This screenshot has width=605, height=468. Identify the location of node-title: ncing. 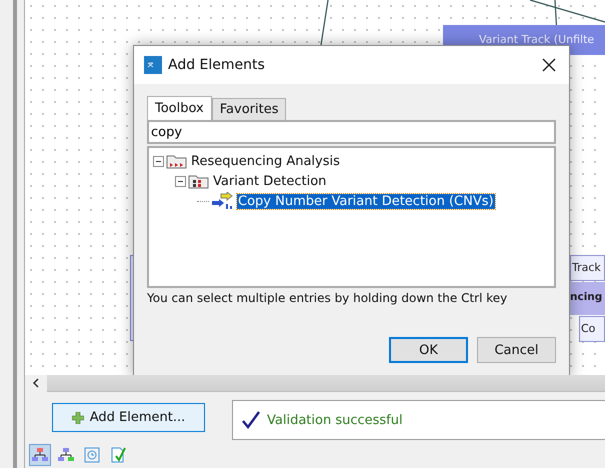
(587, 298).